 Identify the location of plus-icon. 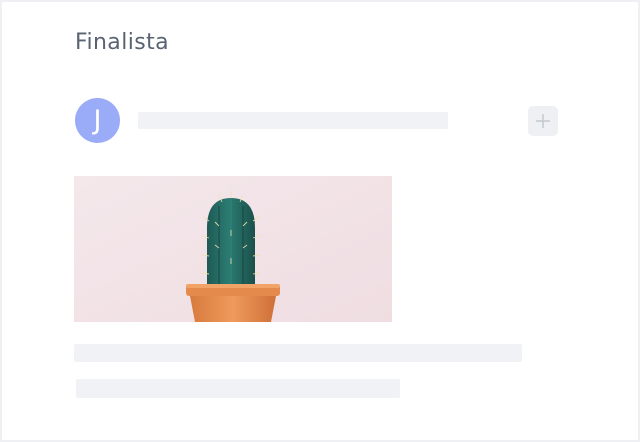
(543, 121).